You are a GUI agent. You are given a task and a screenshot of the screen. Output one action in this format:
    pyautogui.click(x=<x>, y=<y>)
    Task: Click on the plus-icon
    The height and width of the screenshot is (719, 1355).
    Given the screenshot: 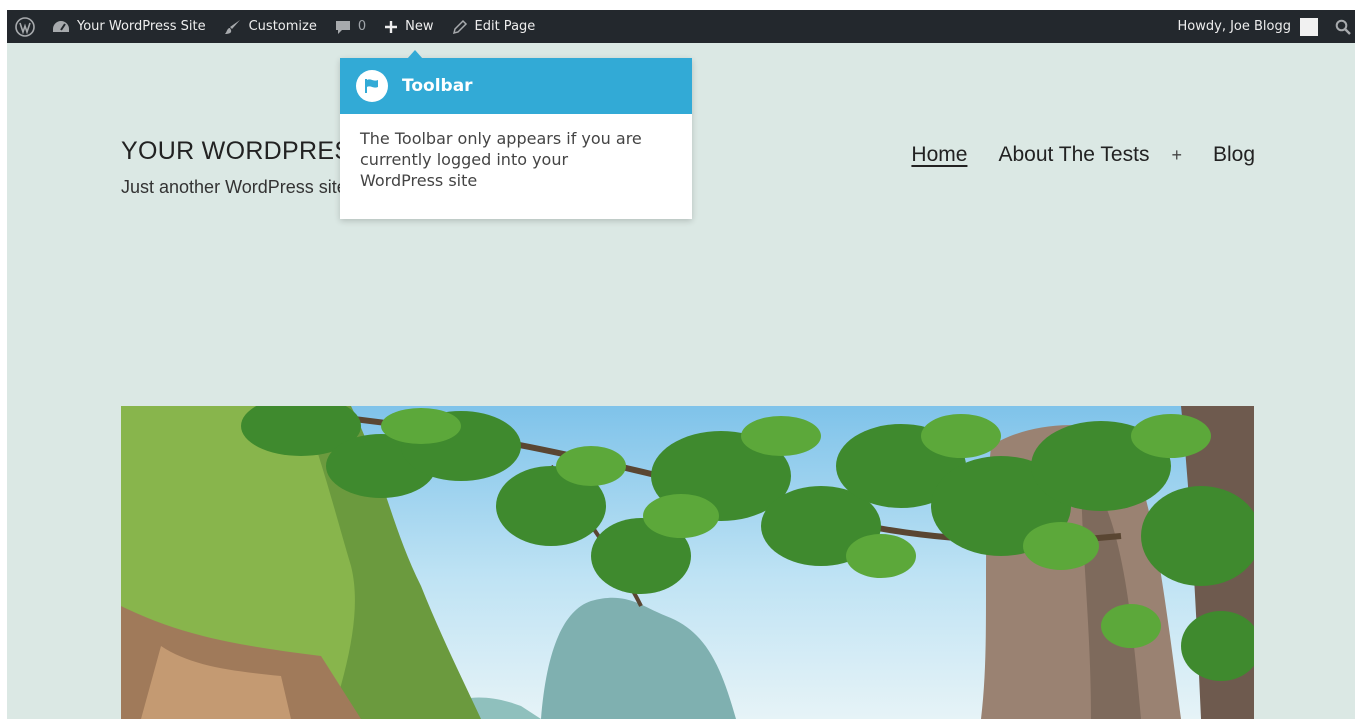 What is the action you would take?
    pyautogui.click(x=391, y=27)
    